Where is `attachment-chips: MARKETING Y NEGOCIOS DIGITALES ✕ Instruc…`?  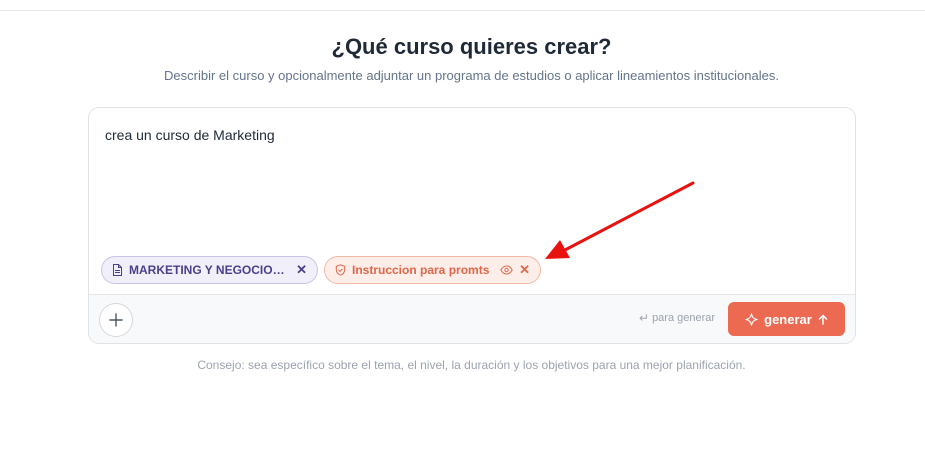
attachment-chips: MARKETING Y NEGOCIOS DIGITALES ✕ Instruc… is located at coordinates (321, 270).